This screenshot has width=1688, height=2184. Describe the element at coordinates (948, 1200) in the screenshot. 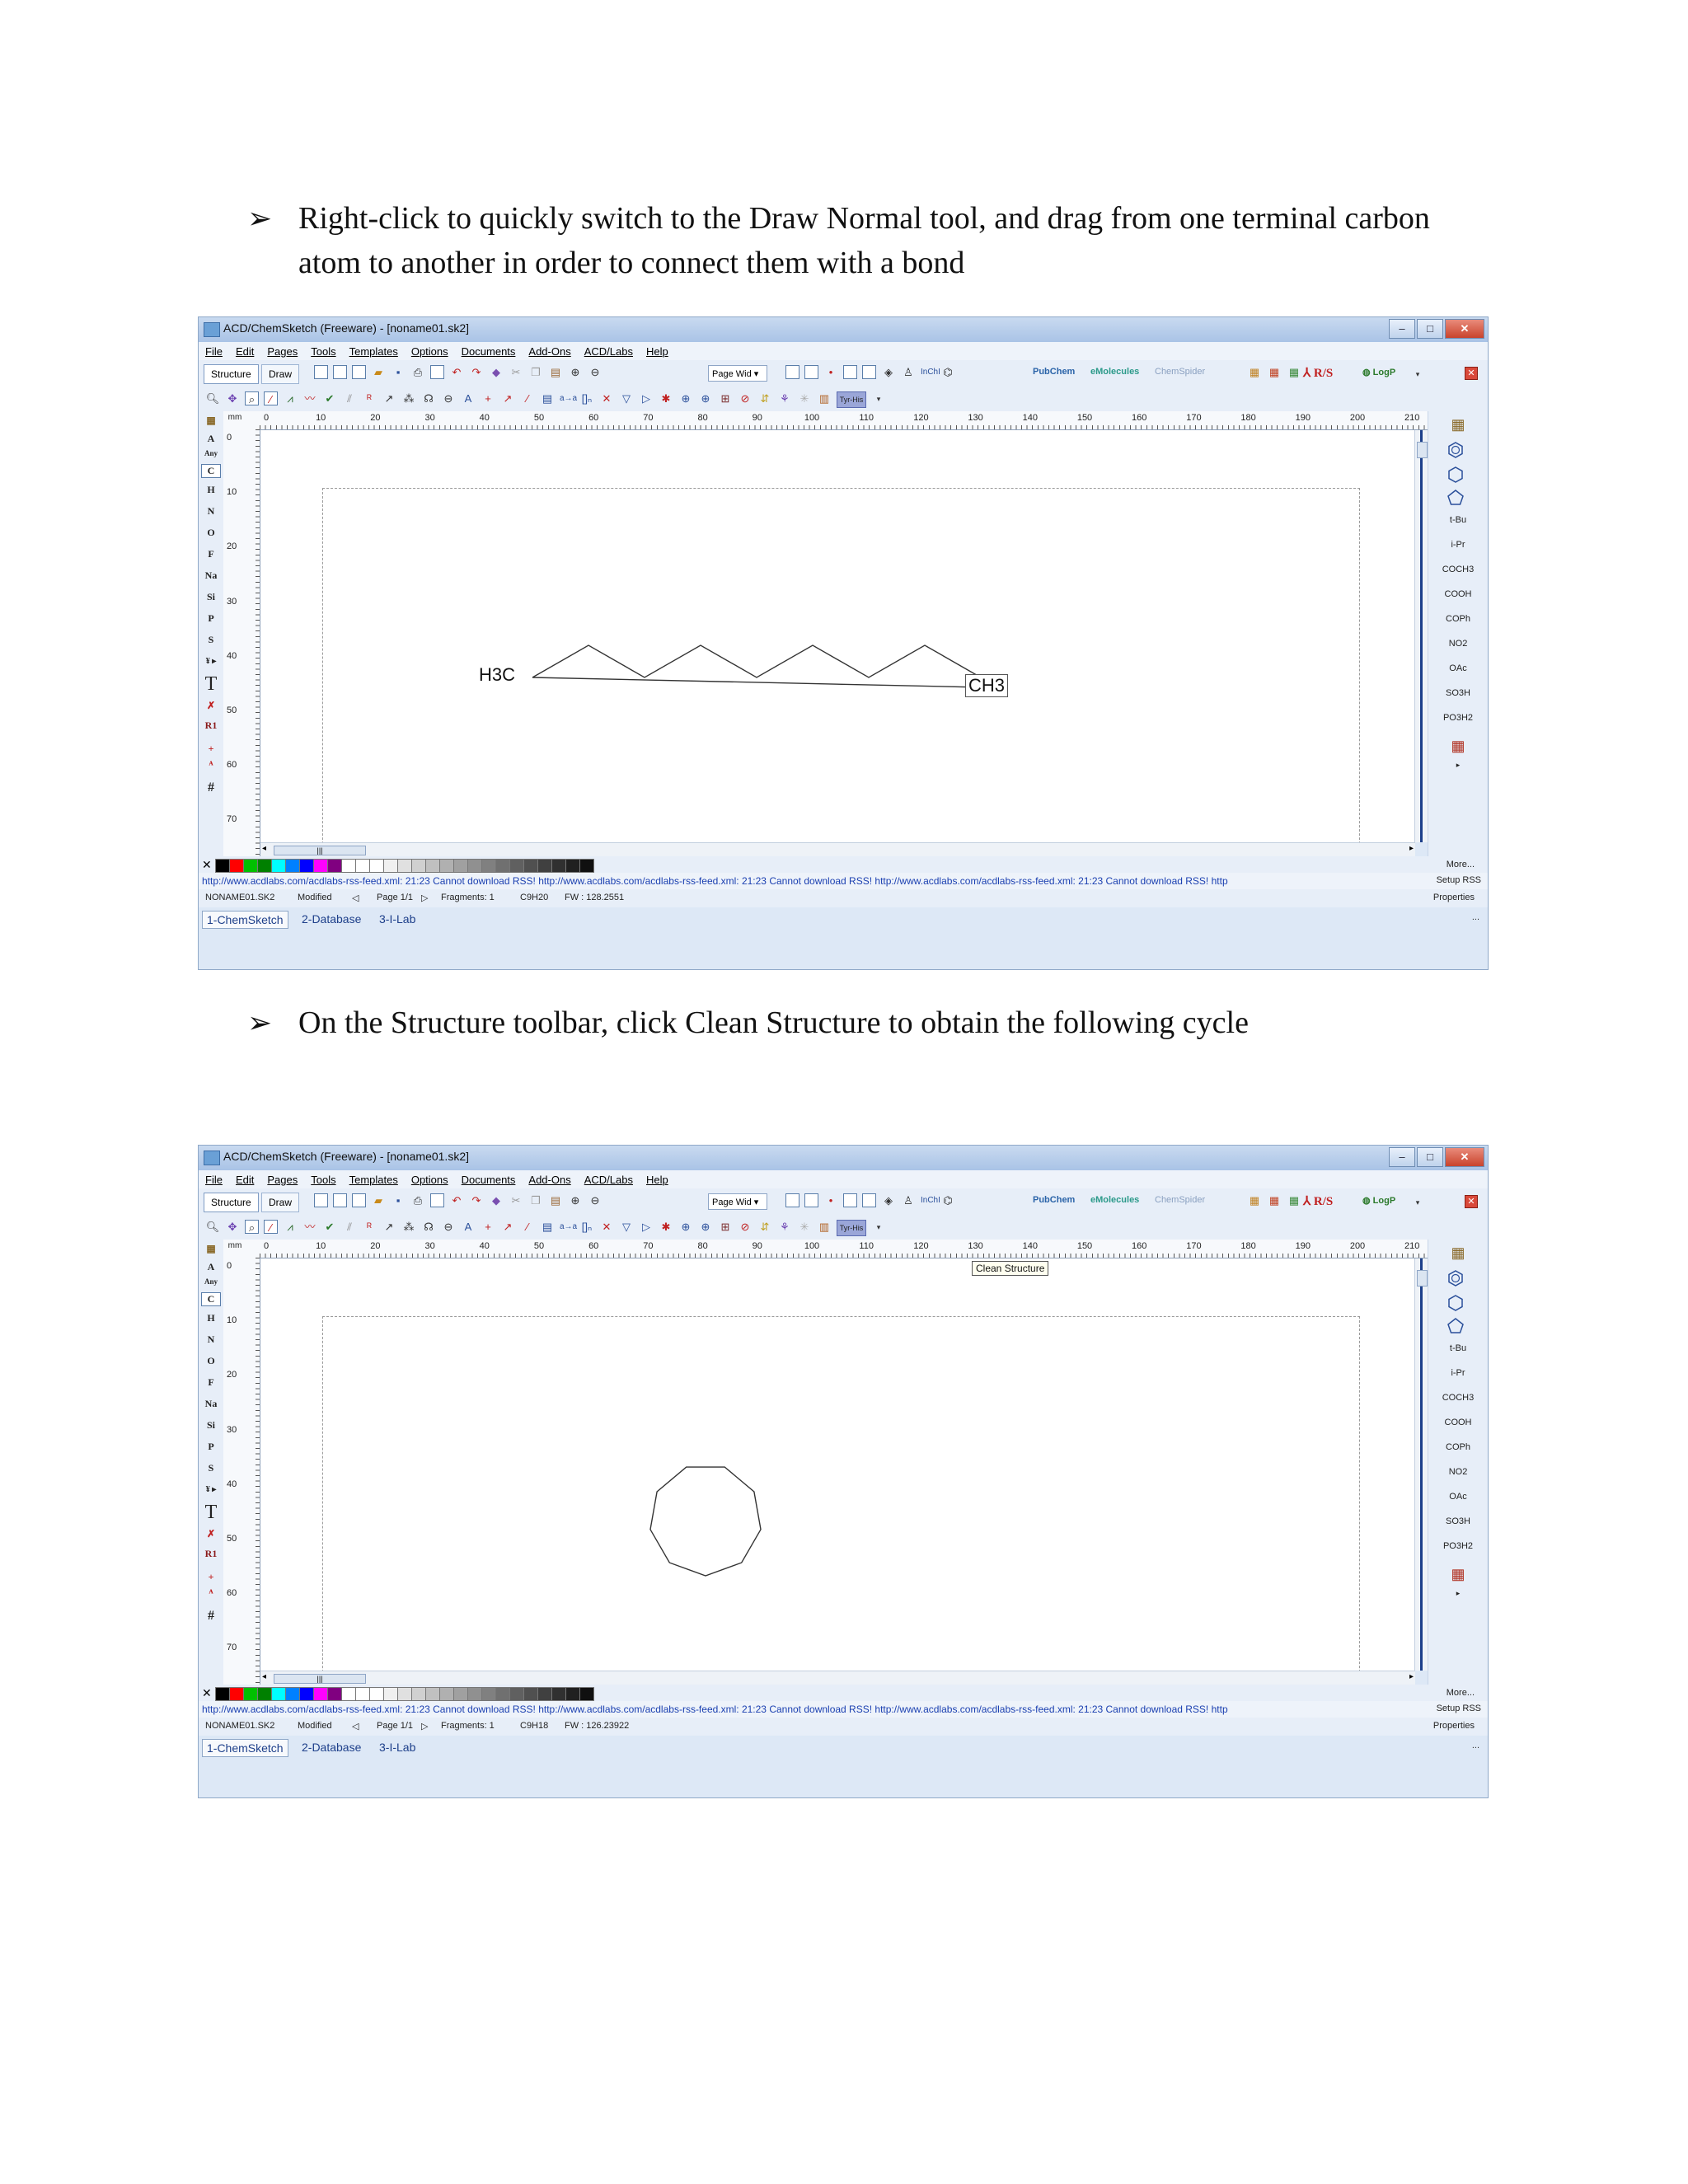

I see `molecule-search-icon: ⌬` at that location.